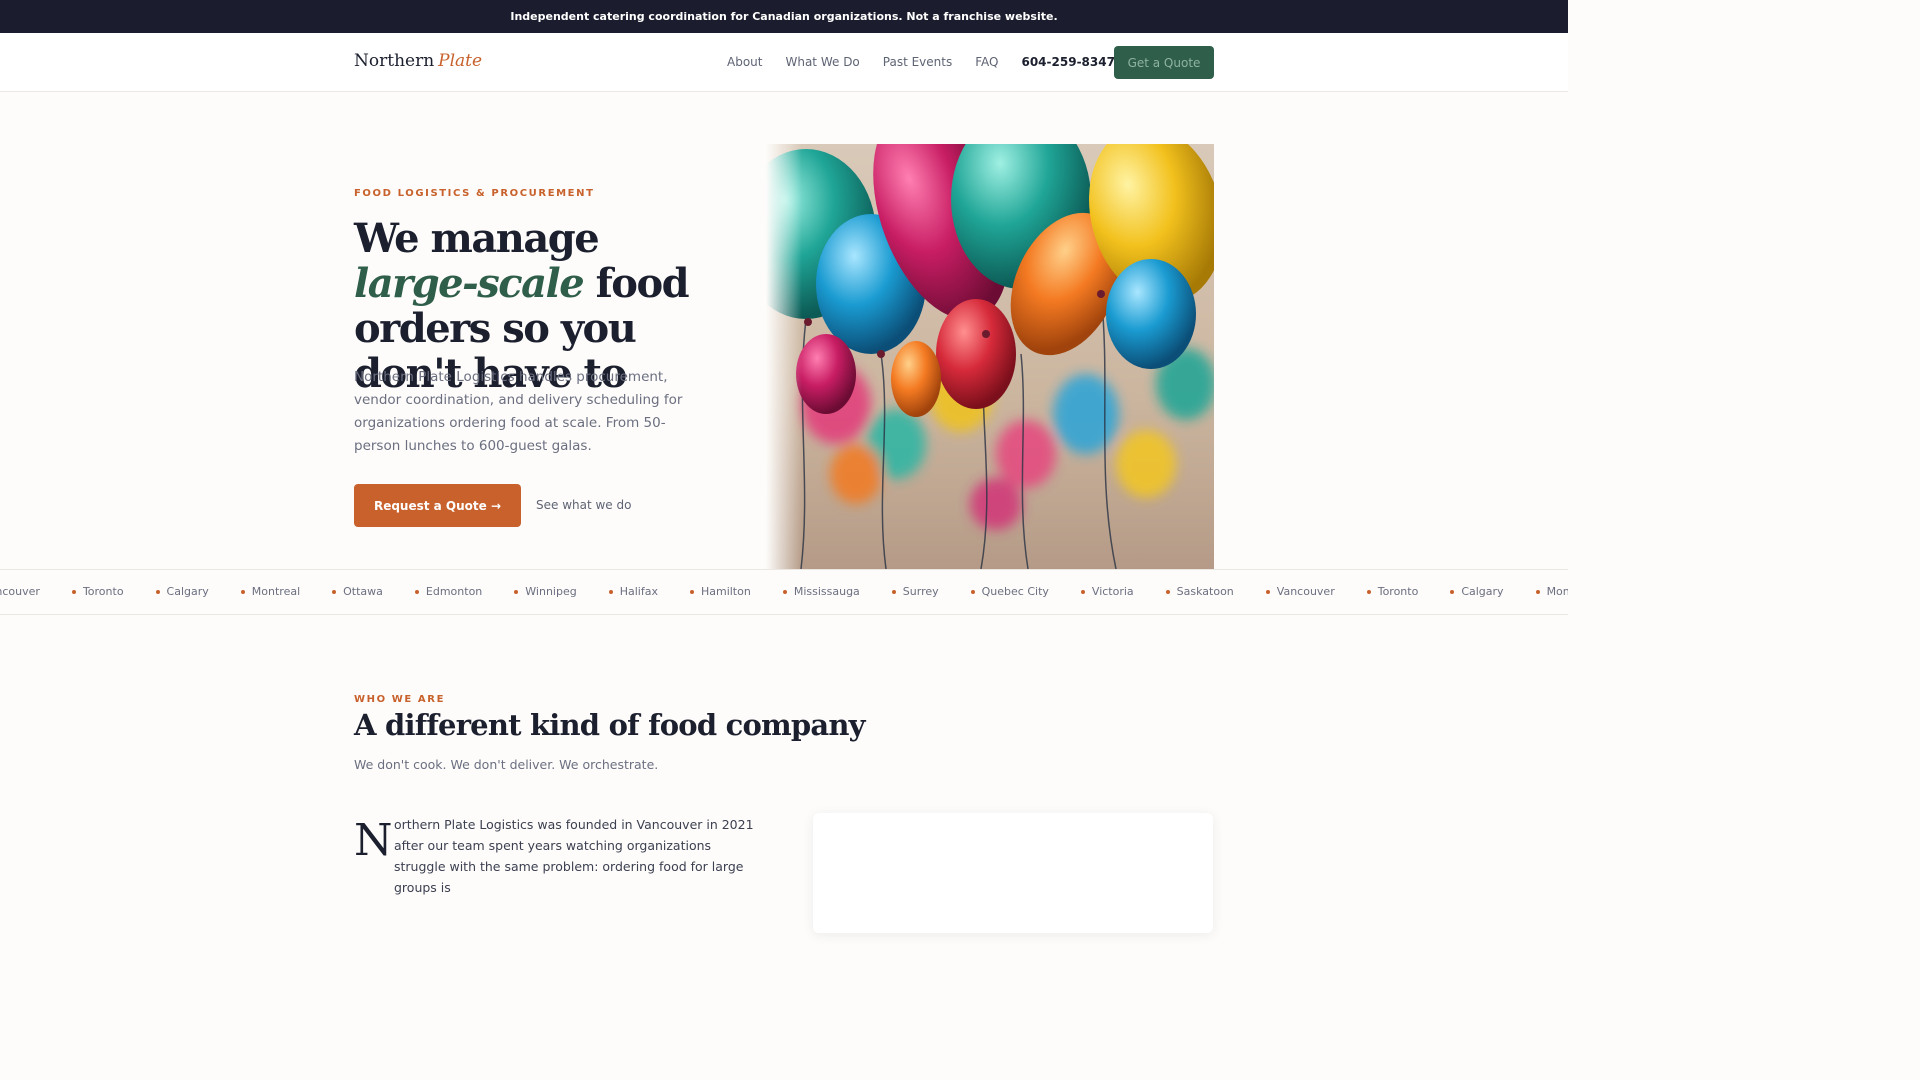 This screenshot has height=1080, width=1920. What do you see at coordinates (1164, 62) in the screenshot?
I see `get-quote-button: Get a Quote` at bounding box center [1164, 62].